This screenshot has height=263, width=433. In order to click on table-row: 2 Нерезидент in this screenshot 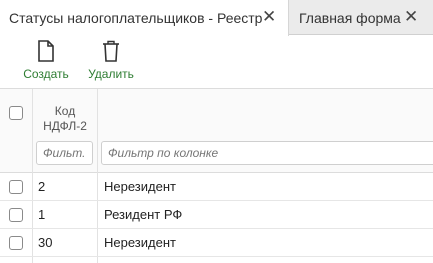, I will do `click(216, 187)`.